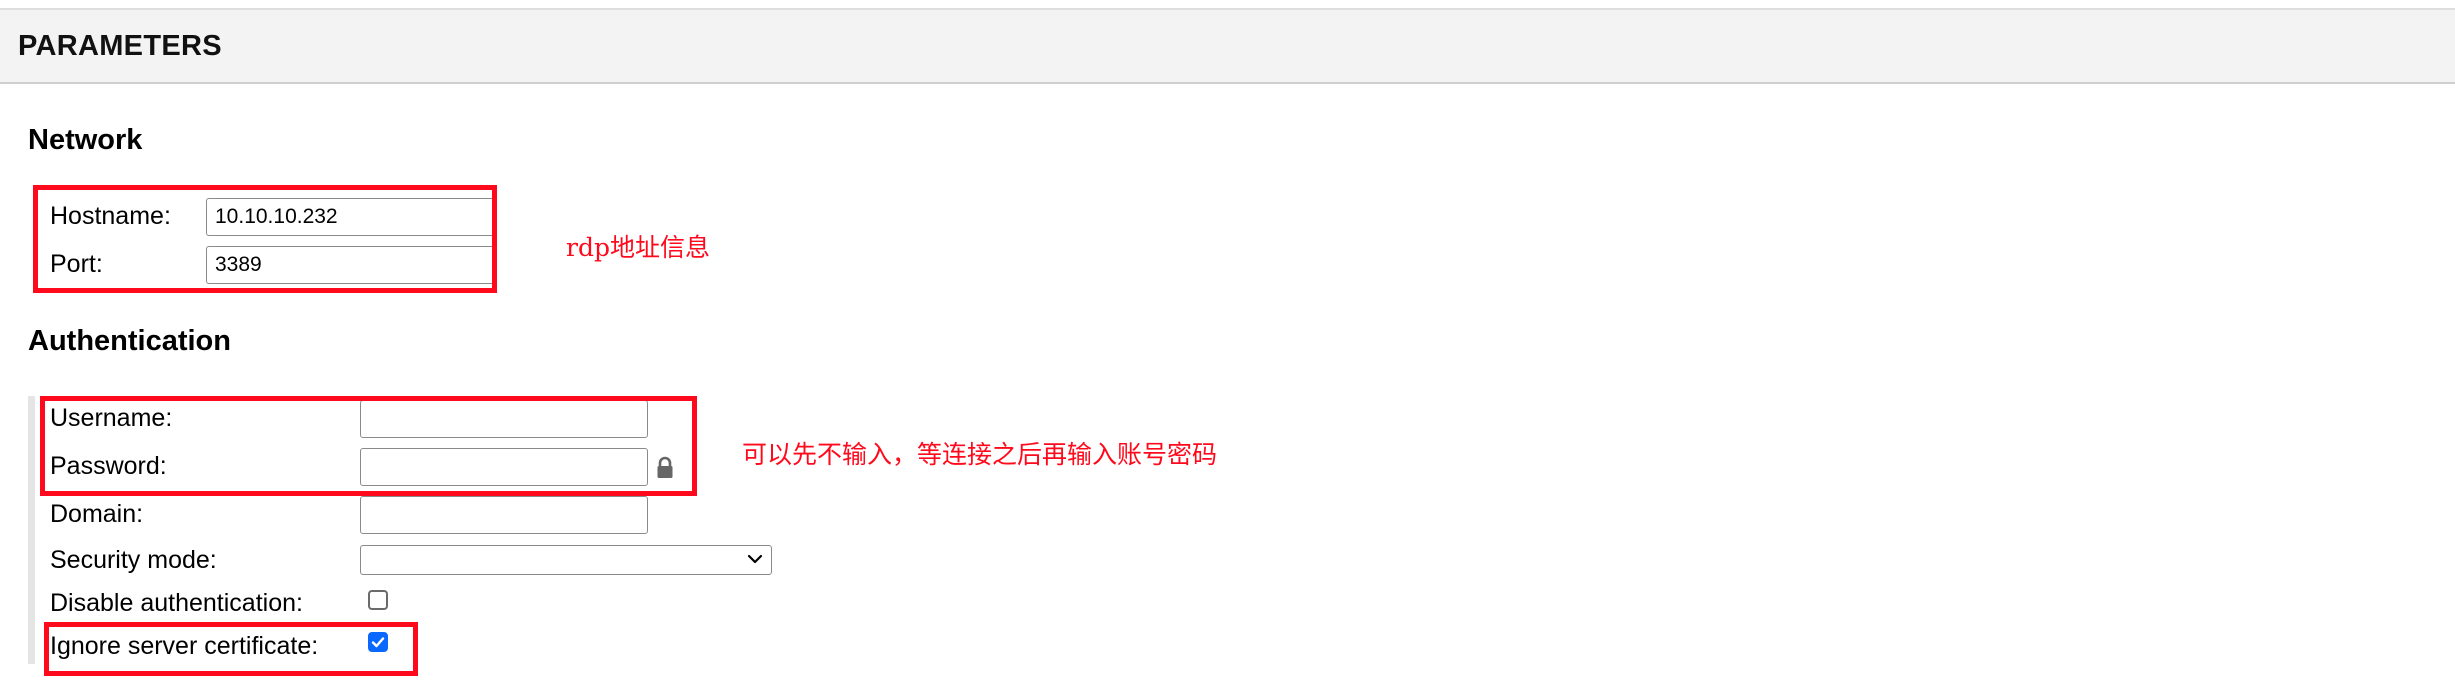 Image resolution: width=2455 pixels, height=695 pixels. I want to click on credentials-highlight-box, so click(368, 446).